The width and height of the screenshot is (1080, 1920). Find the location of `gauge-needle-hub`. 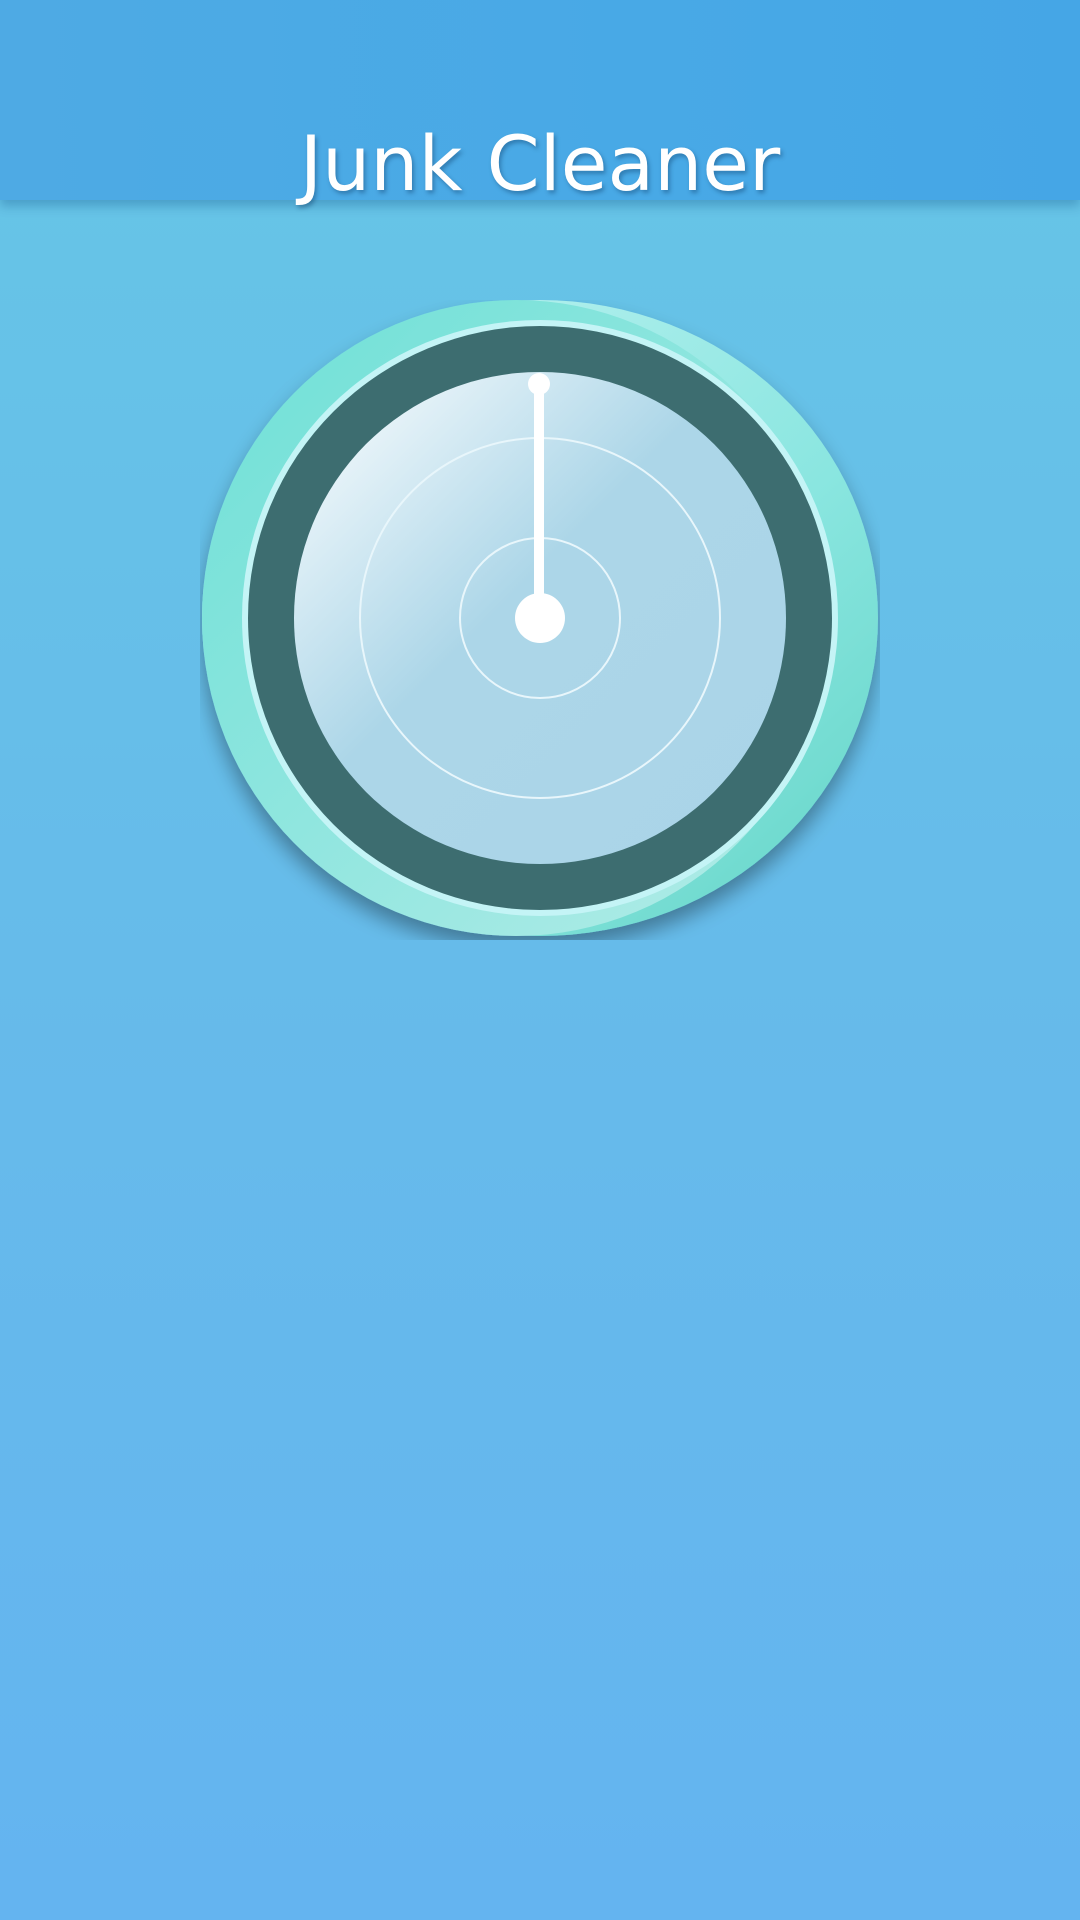

gauge-needle-hub is located at coordinates (540, 618).